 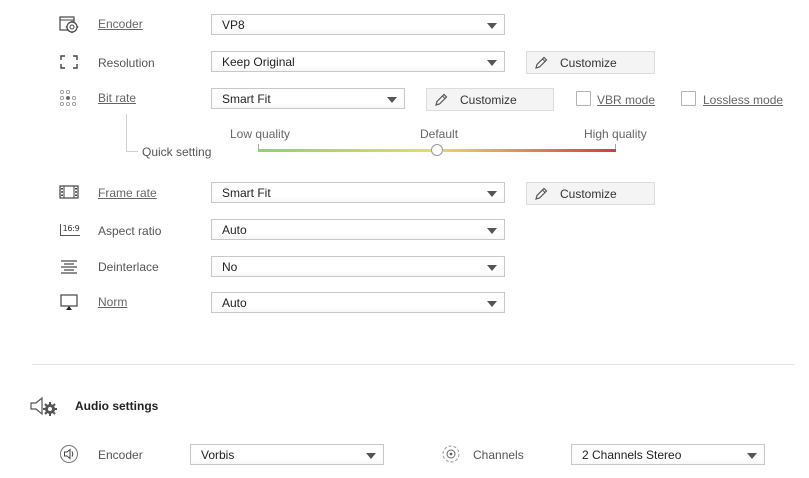 I want to click on resolution-frame-icon, so click(x=69, y=62).